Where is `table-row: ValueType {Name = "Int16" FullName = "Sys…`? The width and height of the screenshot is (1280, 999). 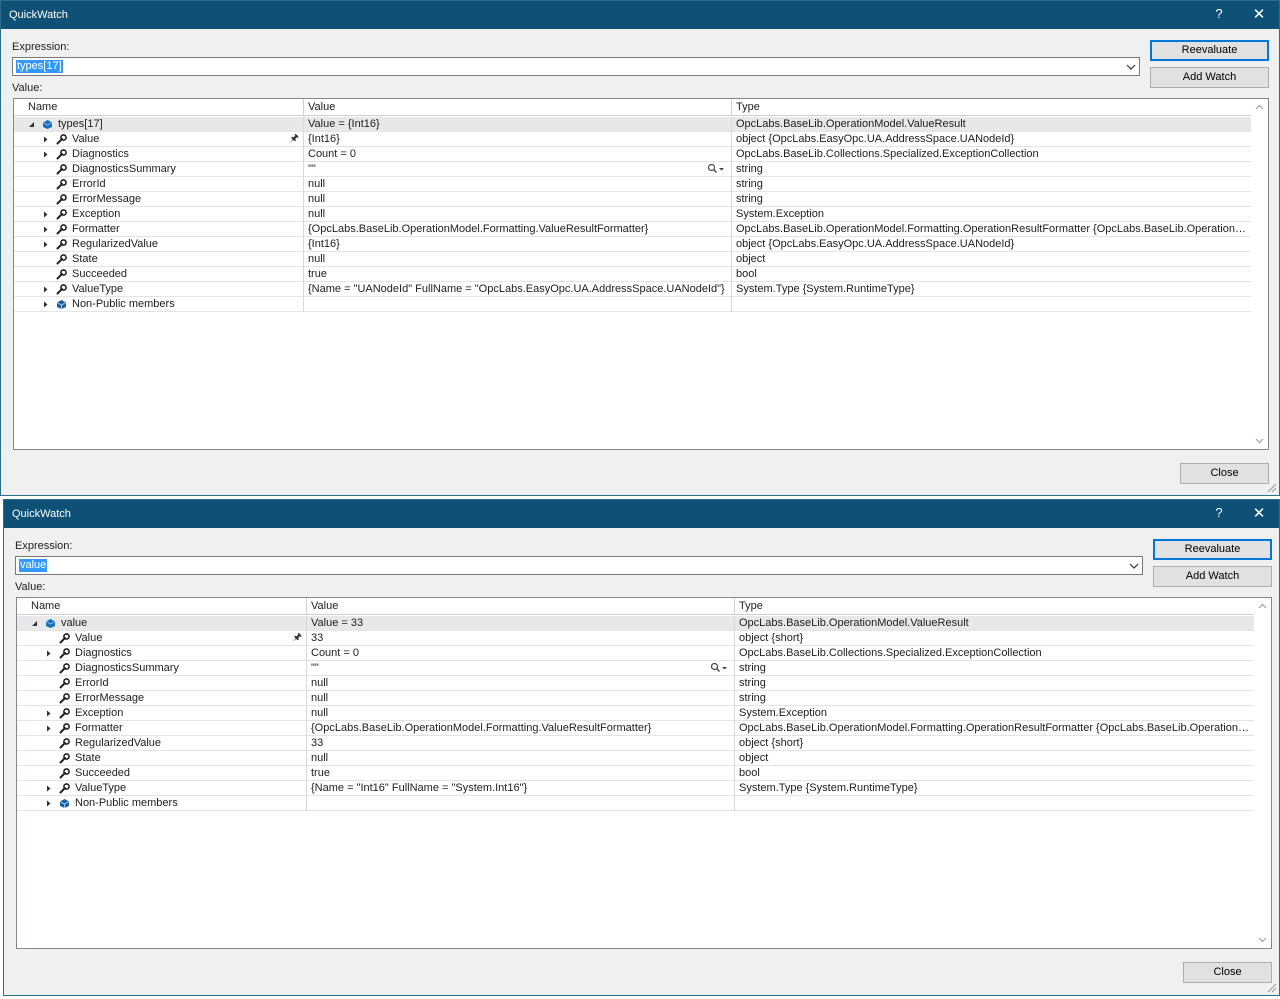
table-row: ValueType {Name = "Int16" FullName = "Sys… is located at coordinates (644, 788).